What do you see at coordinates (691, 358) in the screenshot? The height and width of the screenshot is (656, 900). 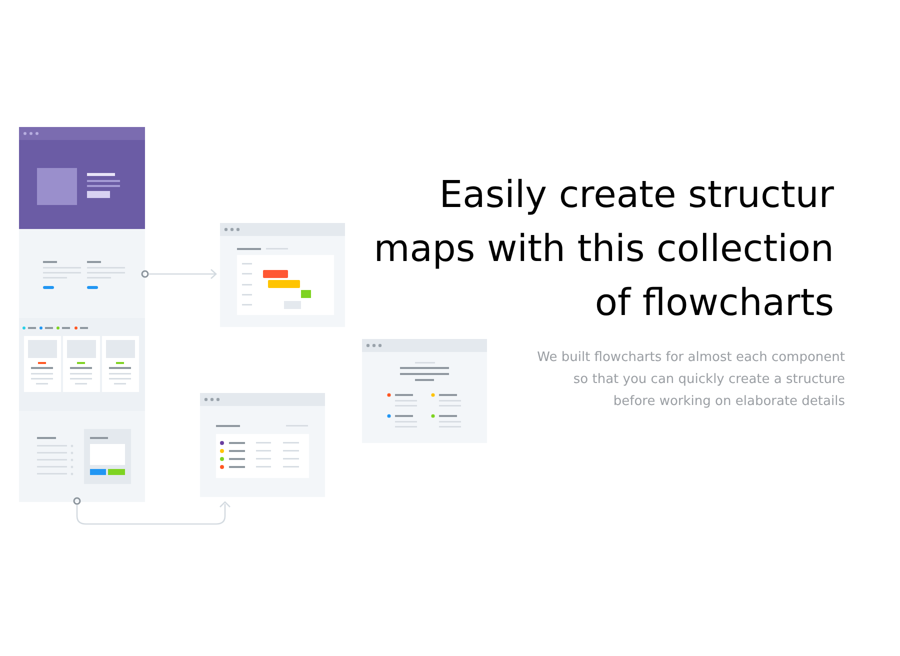 I see `description-text: We built flowcharts for almost each component` at bounding box center [691, 358].